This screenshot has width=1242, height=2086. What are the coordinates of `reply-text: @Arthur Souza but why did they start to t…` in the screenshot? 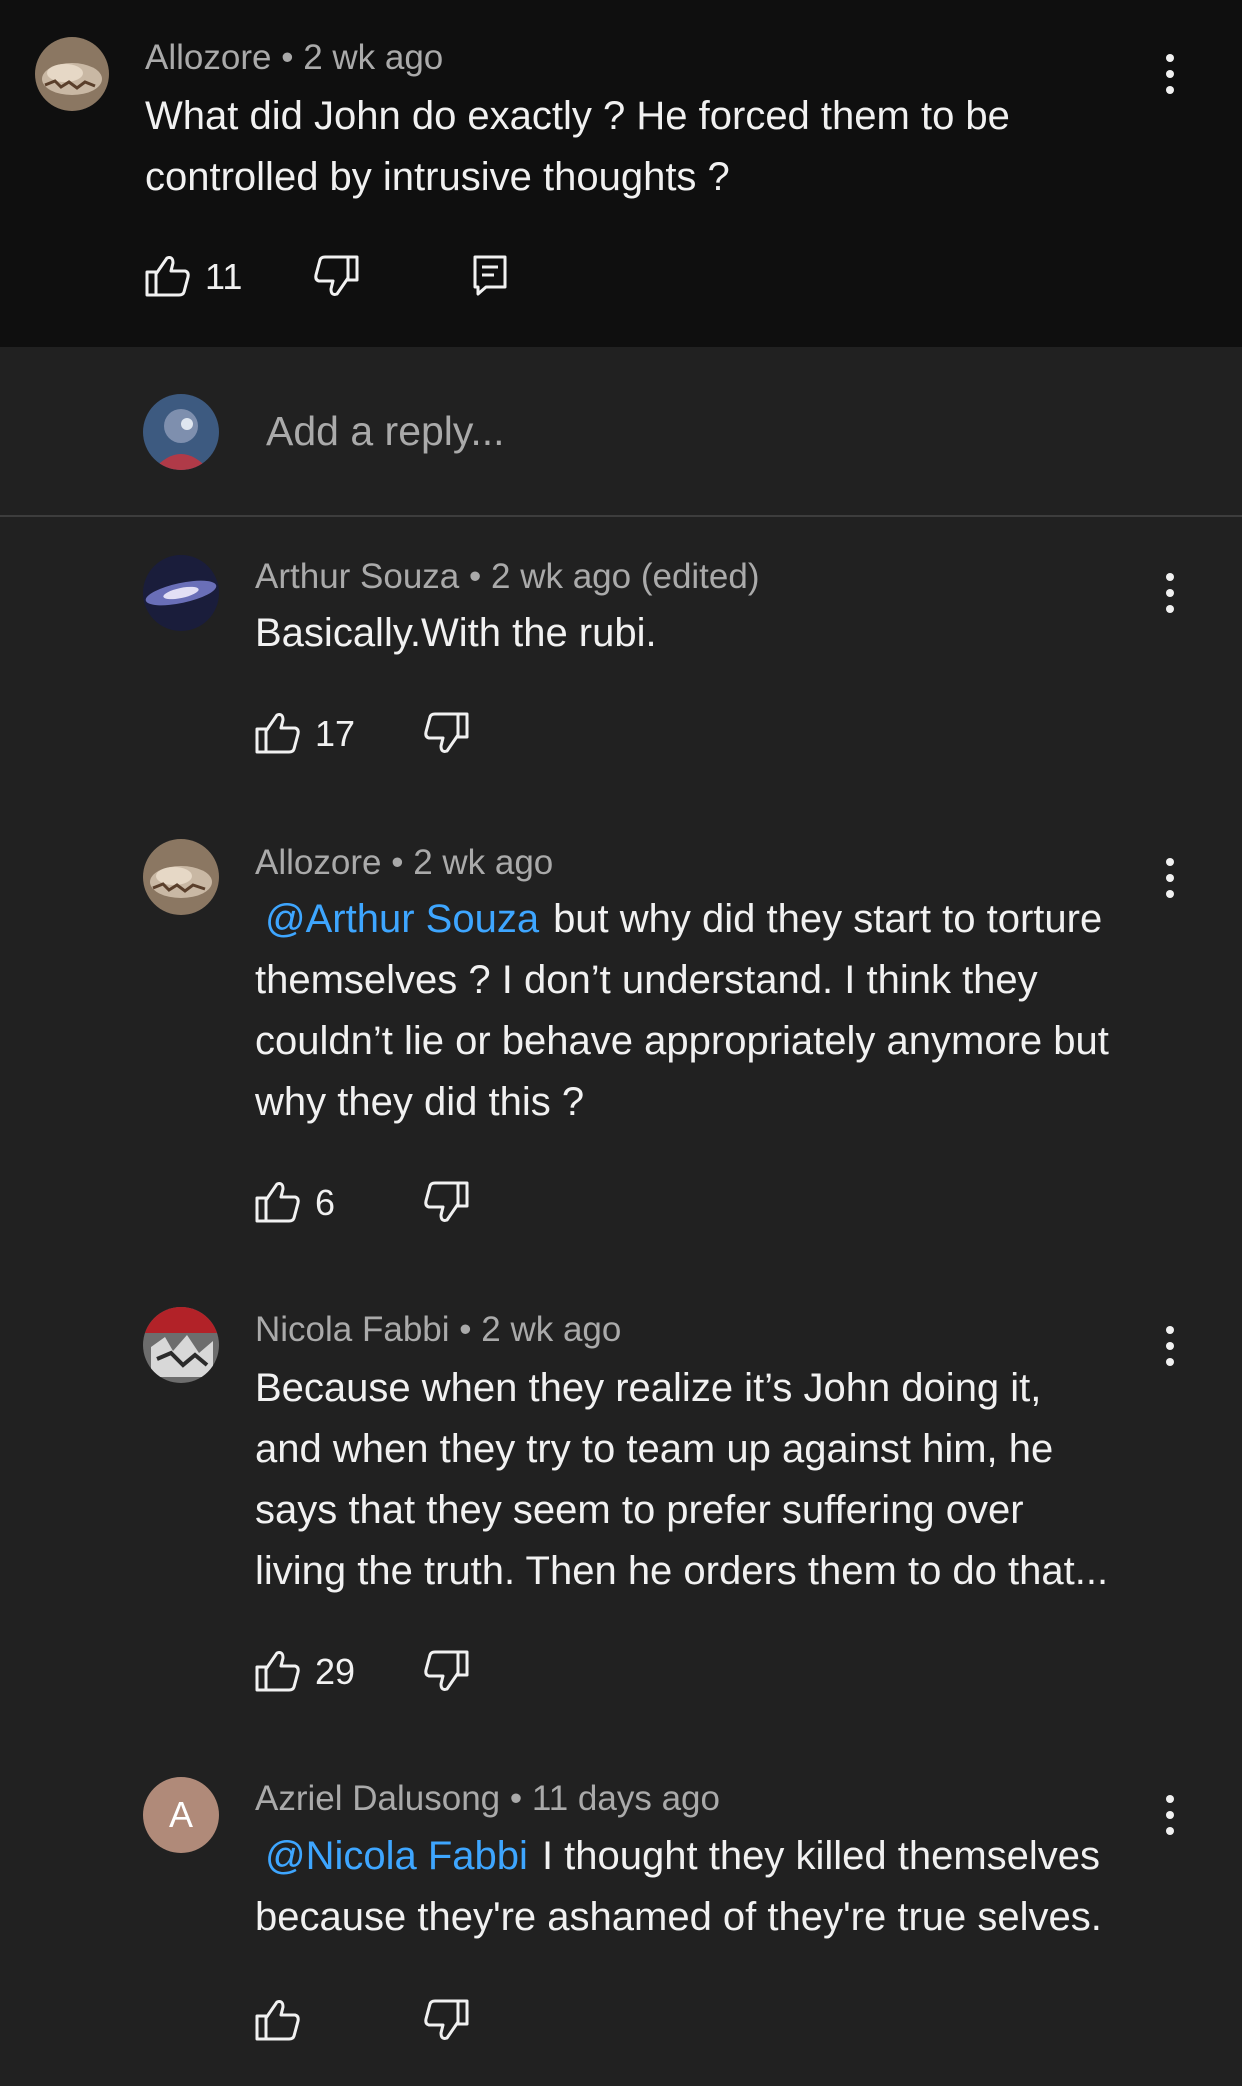 It's located at (682, 1011).